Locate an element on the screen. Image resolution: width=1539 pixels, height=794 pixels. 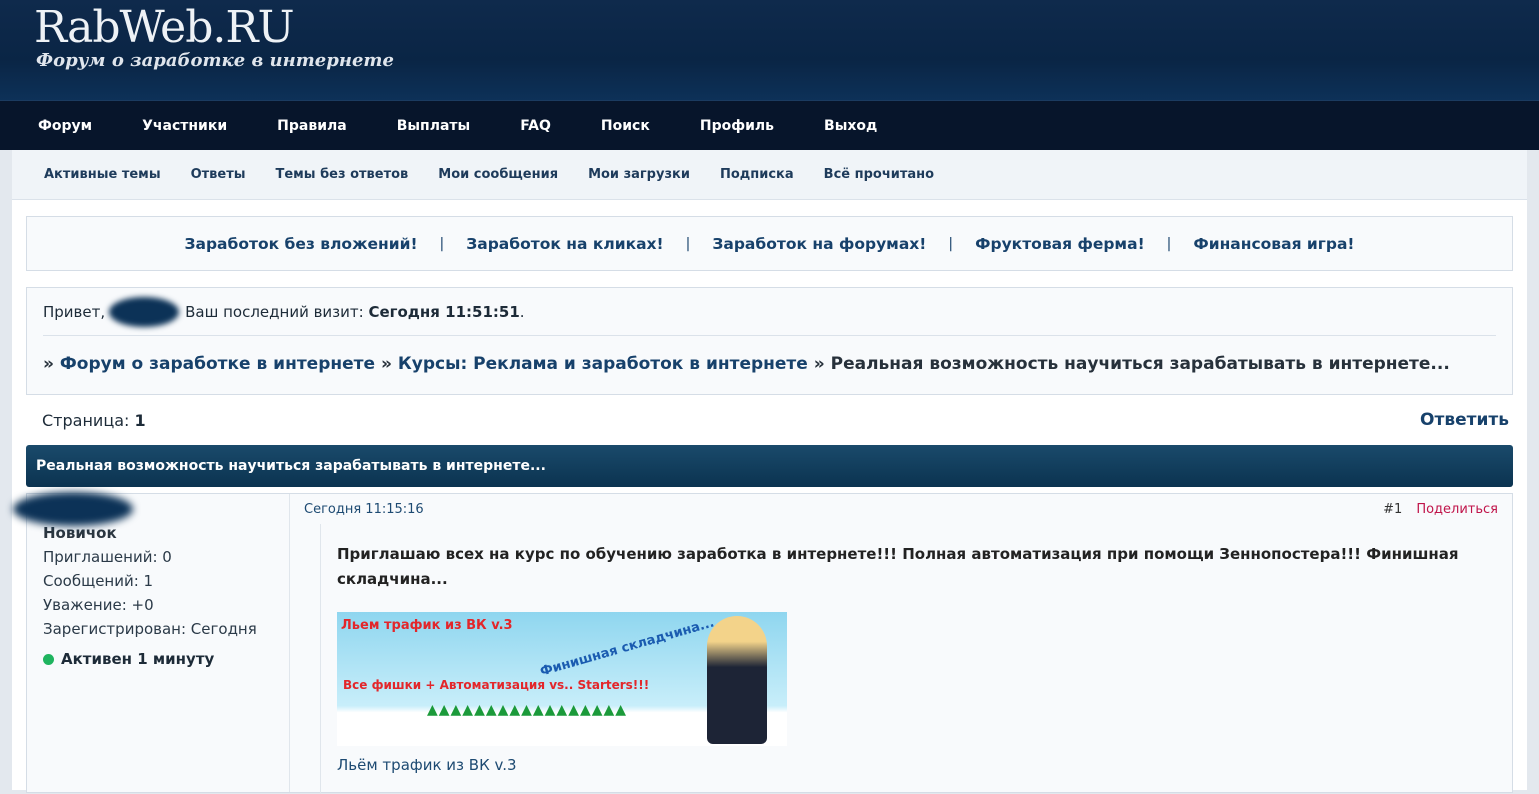
activity-text: Активен 1 минуту is located at coordinates (138, 659).